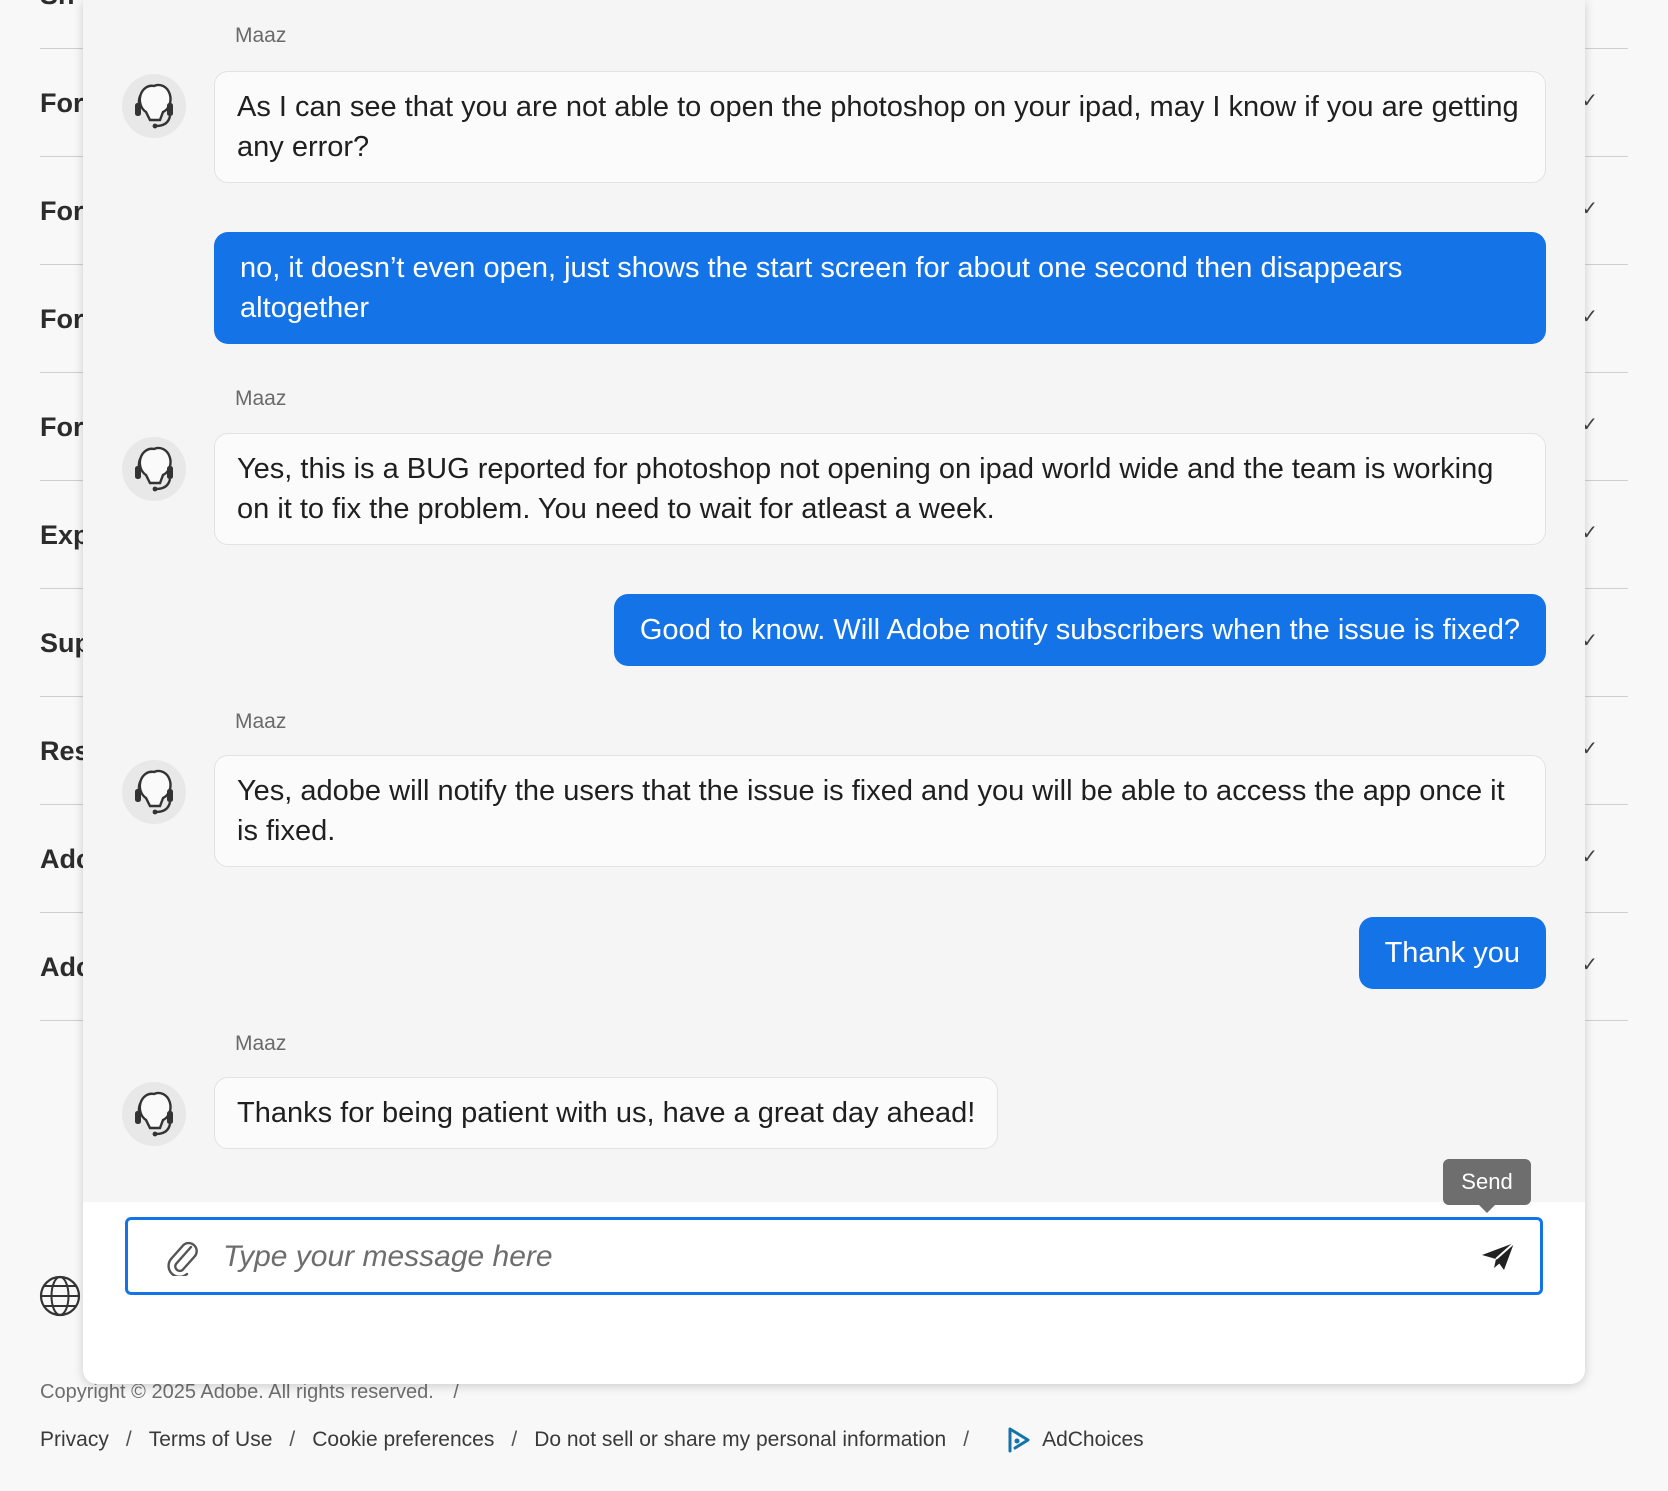  I want to click on adchoices-label: AdChoices, so click(1093, 1439).